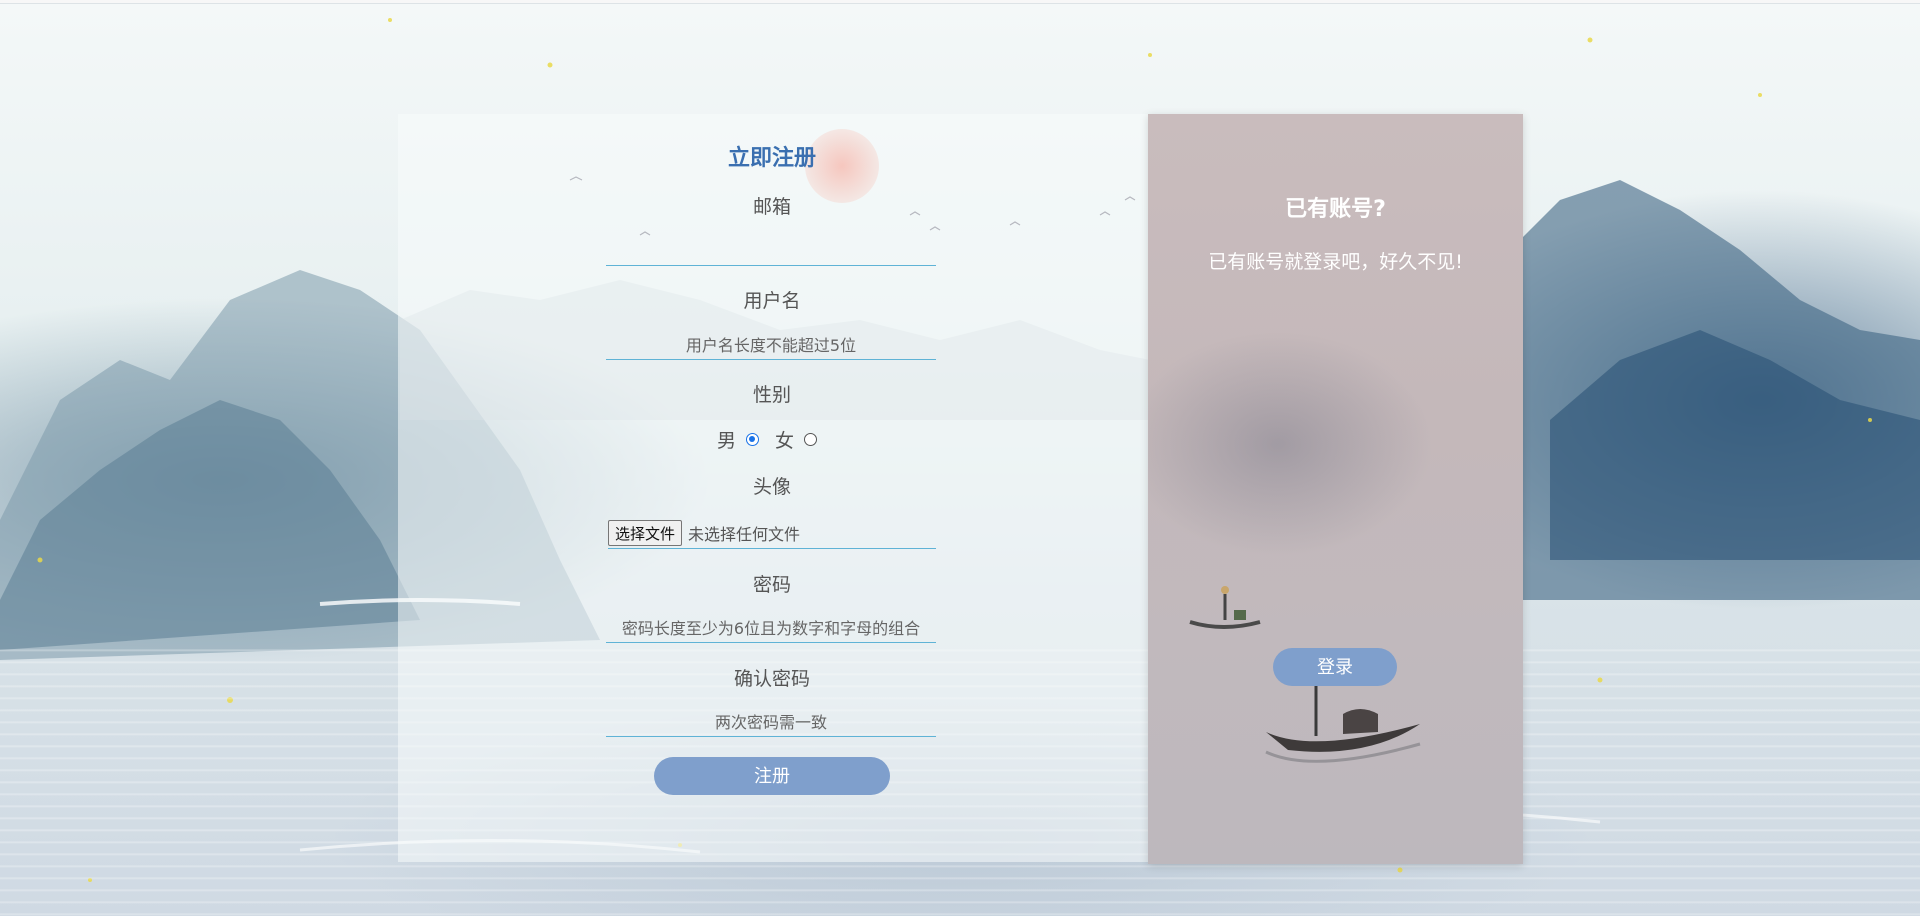 This screenshot has width=1920, height=916. What do you see at coordinates (771, 395) in the screenshot?
I see `gender-label: 性别` at bounding box center [771, 395].